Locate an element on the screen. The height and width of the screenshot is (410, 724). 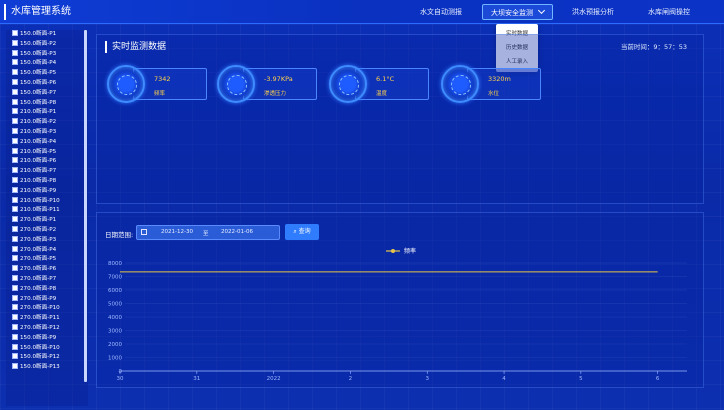
station-item: 150.0断面-P13 is located at coordinates (47, 368).